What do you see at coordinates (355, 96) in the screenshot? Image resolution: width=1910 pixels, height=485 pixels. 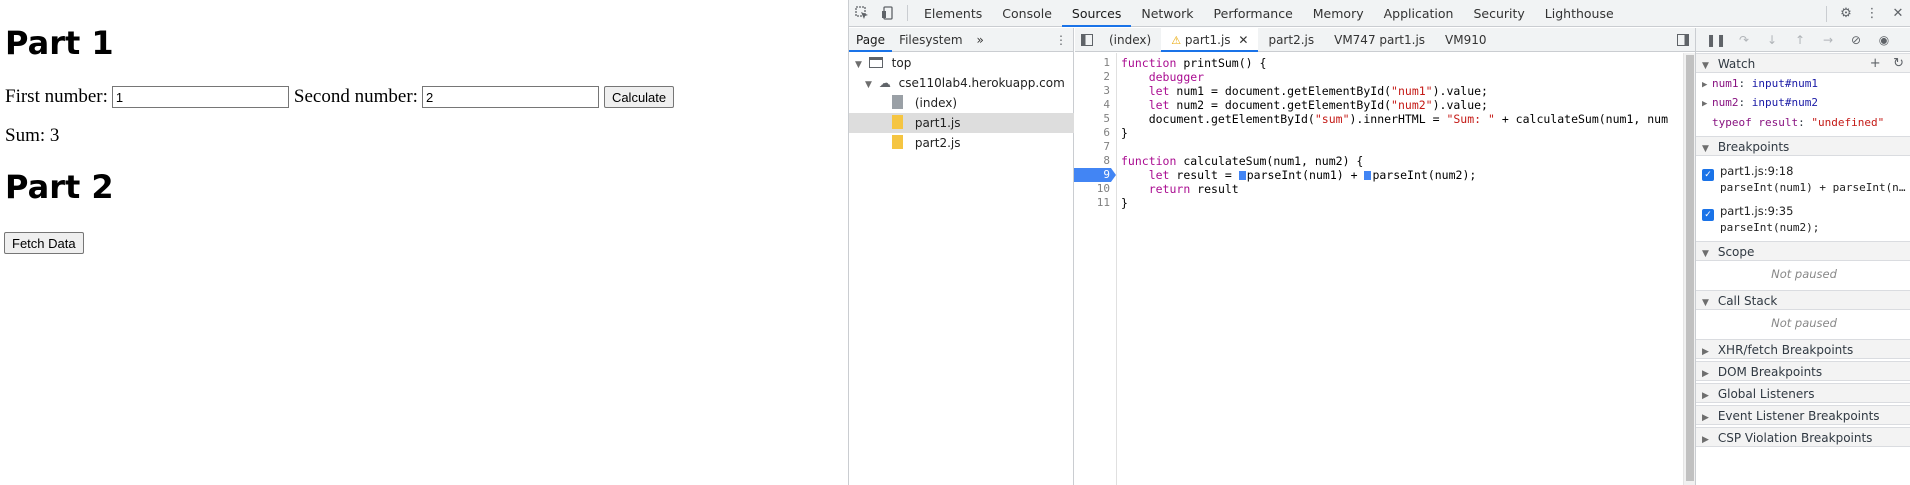 I see `second-number-label: Second number:` at bounding box center [355, 96].